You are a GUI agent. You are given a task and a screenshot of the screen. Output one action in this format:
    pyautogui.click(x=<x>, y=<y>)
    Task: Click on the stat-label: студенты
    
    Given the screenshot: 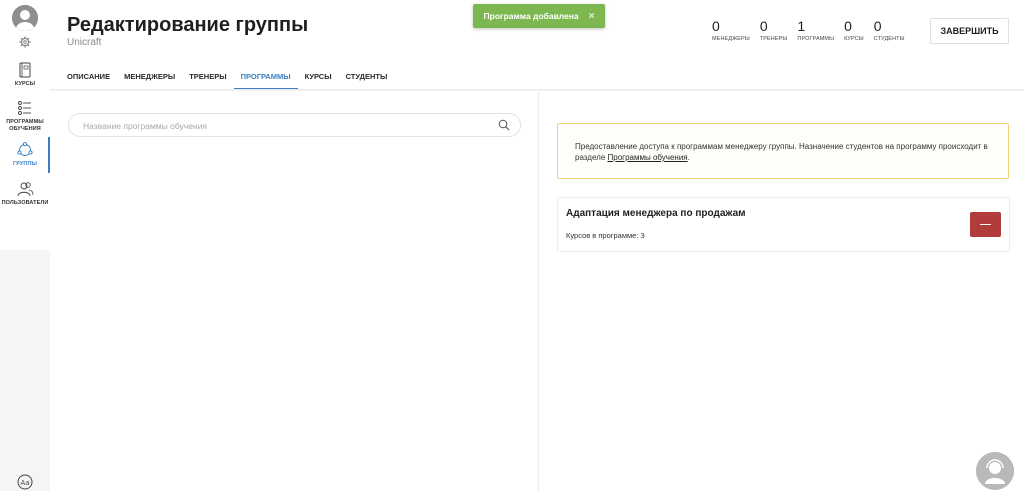 What is the action you would take?
    pyautogui.click(x=889, y=39)
    